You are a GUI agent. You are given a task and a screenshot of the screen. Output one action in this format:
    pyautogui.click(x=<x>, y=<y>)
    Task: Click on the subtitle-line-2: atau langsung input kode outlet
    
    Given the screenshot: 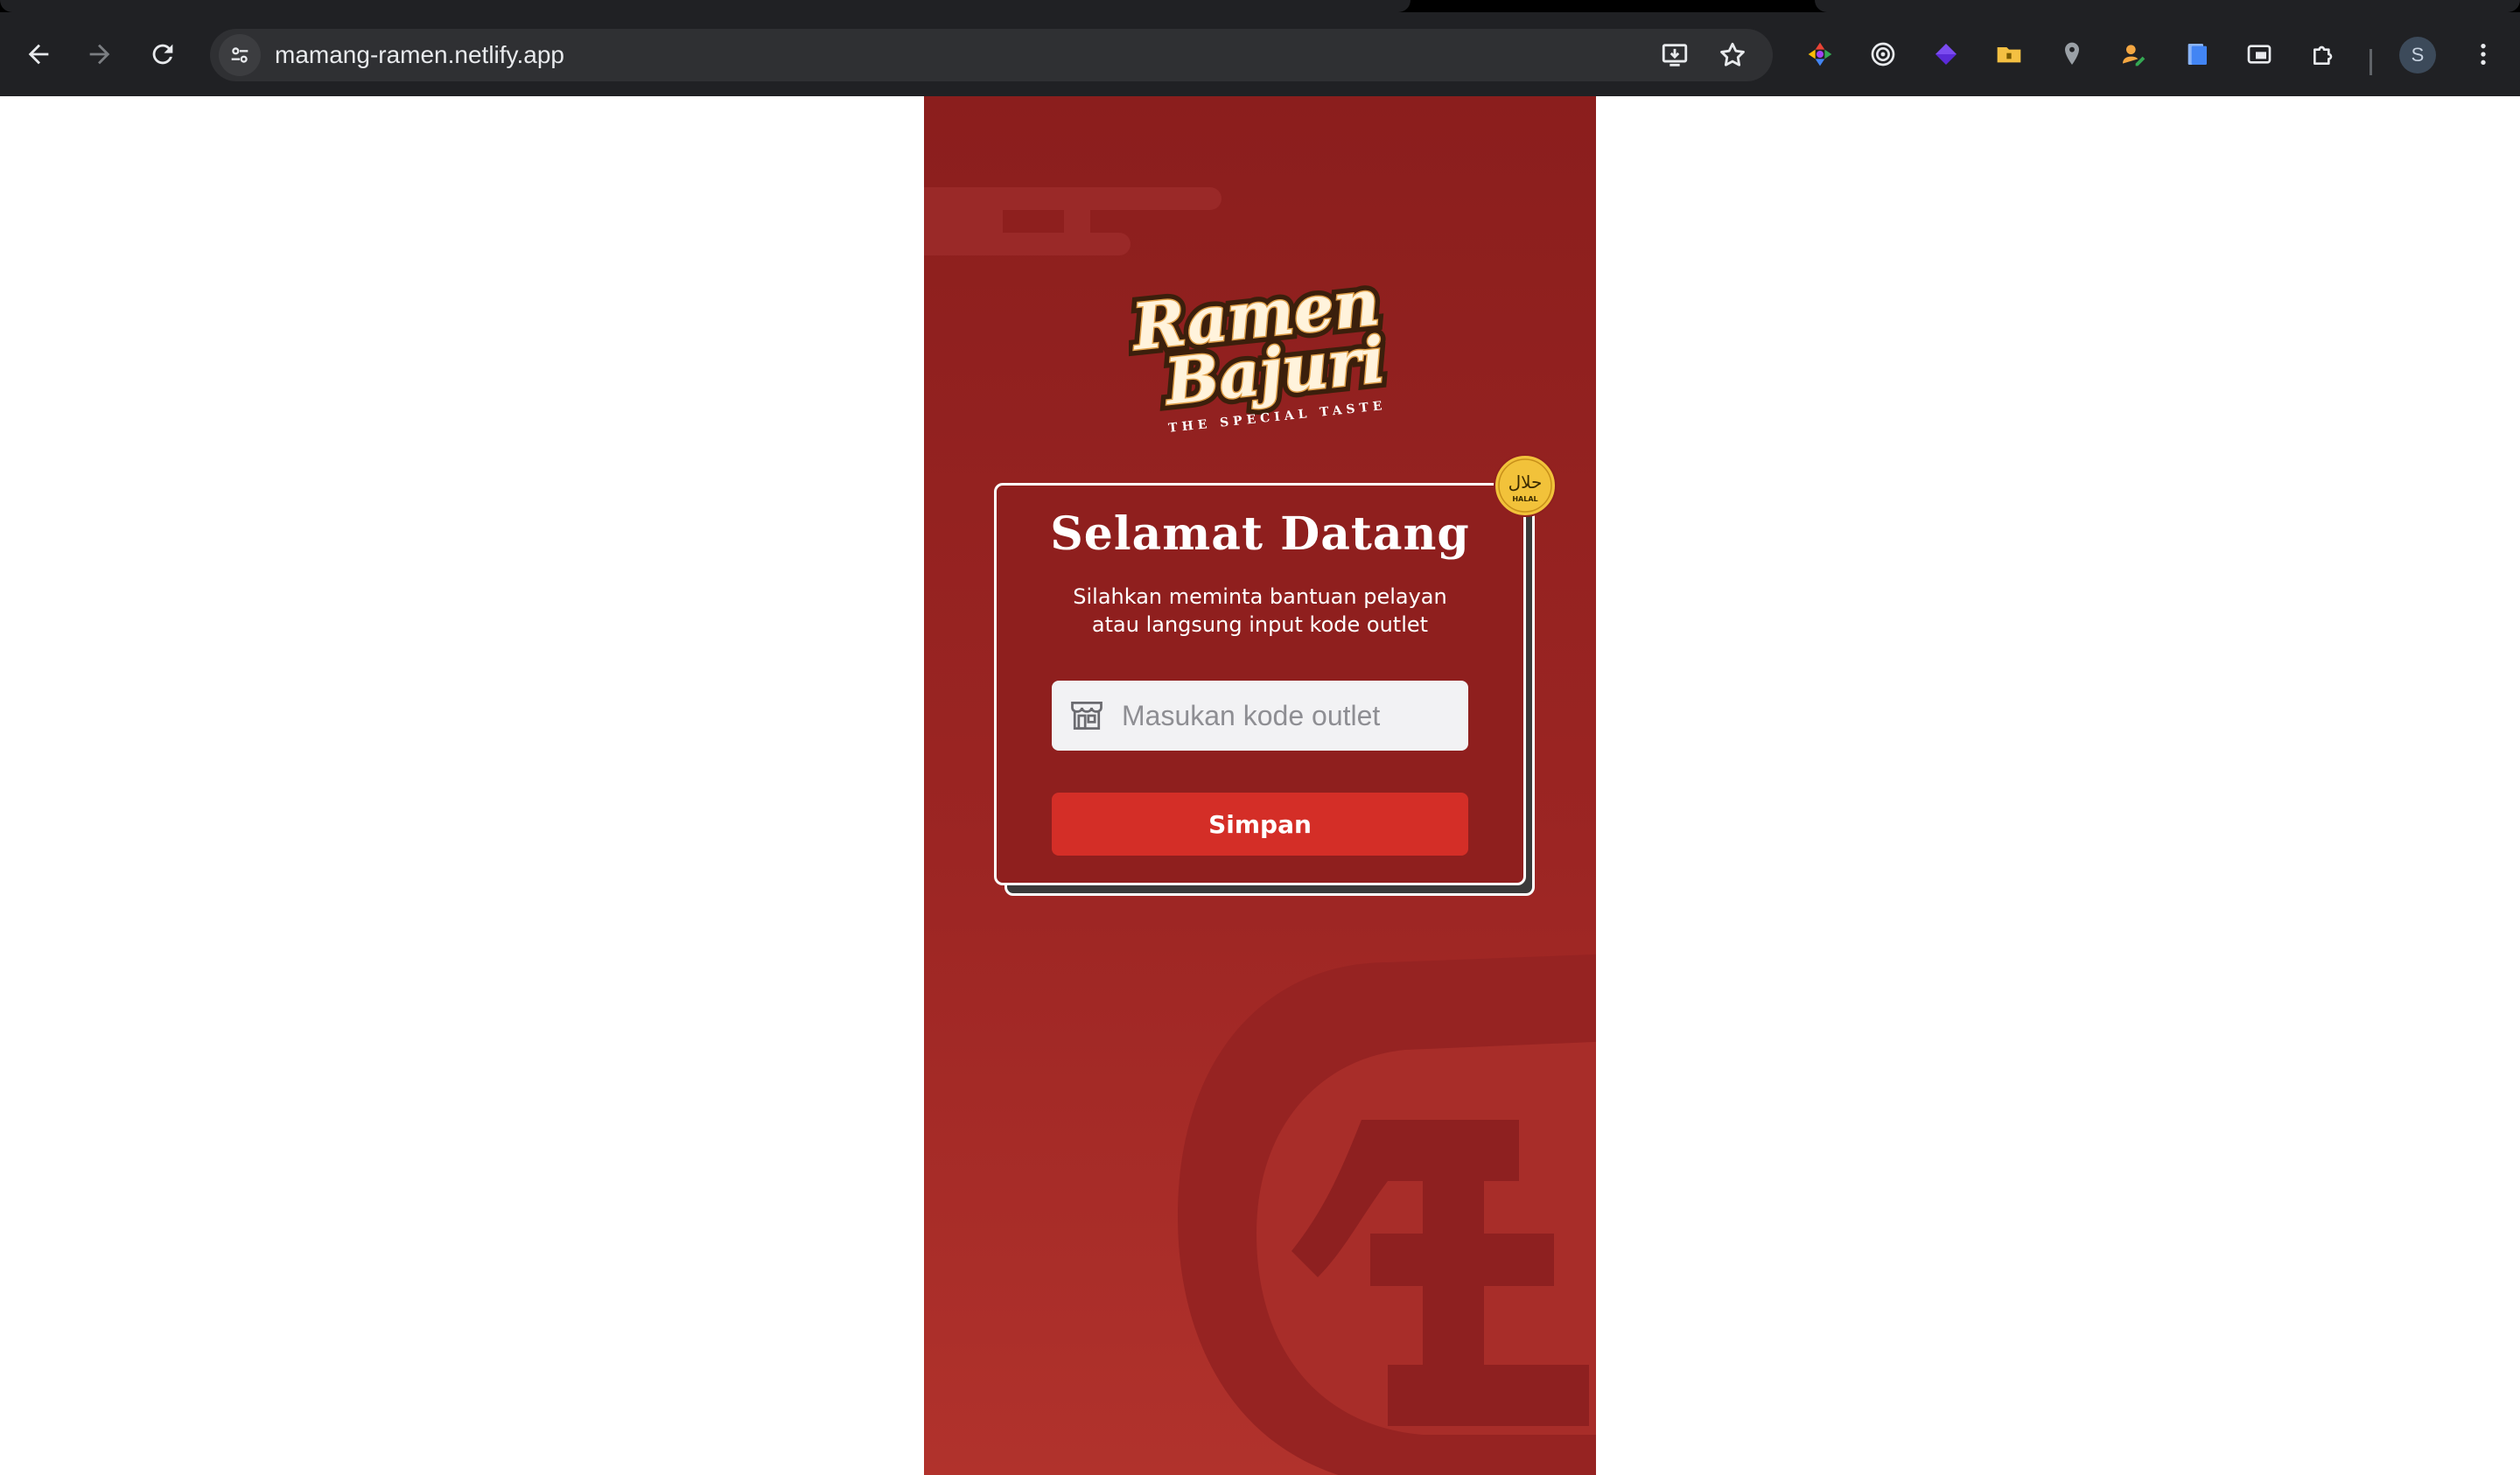 What is the action you would take?
    pyautogui.click(x=1260, y=624)
    